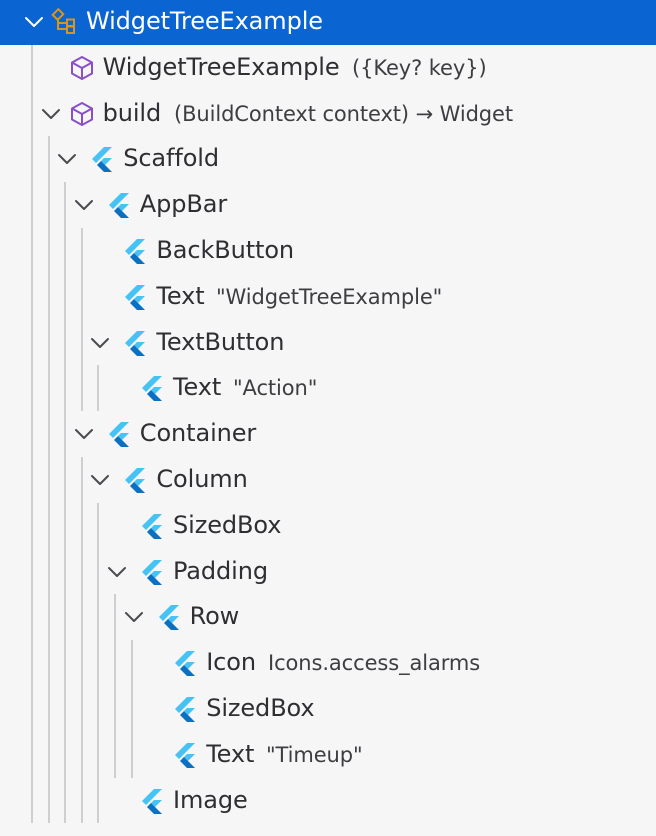 The height and width of the screenshot is (836, 656). I want to click on tree-row-scaffold: Scaffold, so click(328, 159).